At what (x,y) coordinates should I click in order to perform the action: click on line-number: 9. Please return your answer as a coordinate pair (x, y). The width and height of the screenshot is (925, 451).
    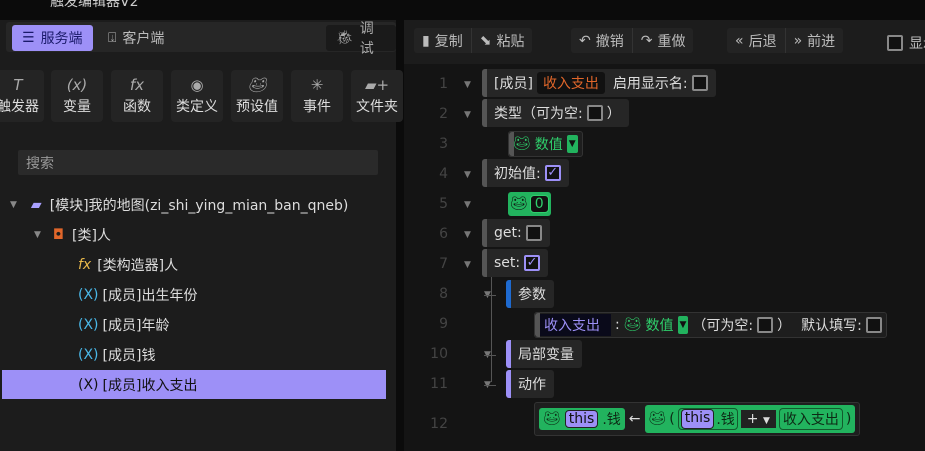
    Looking at the image, I should click on (443, 324).